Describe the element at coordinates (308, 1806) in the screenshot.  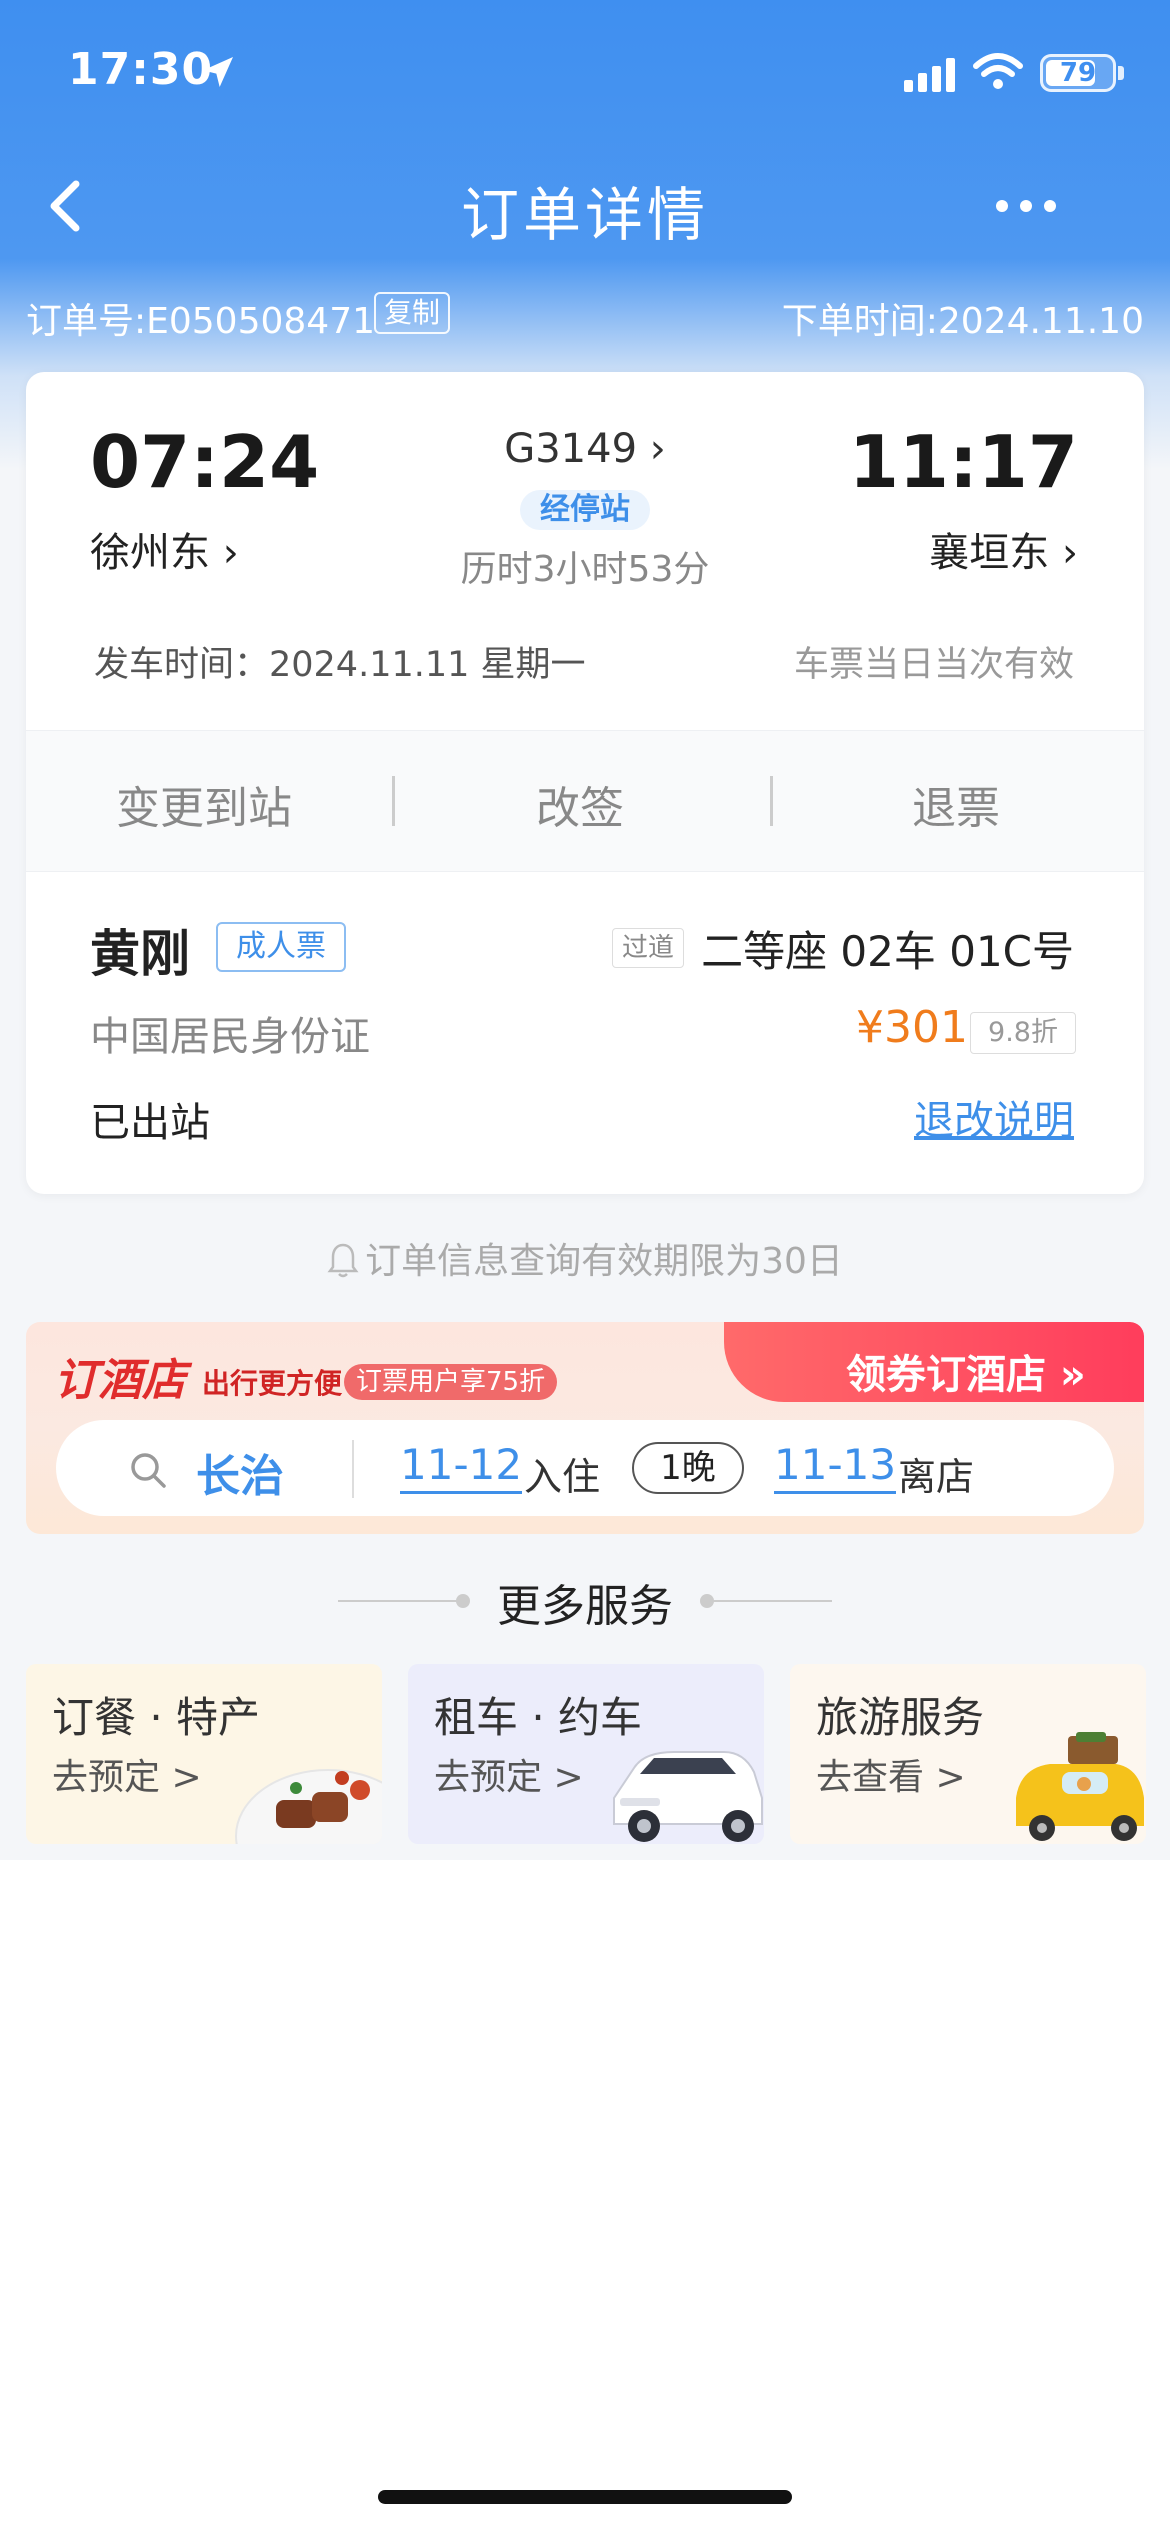
I see `food-plate-icon` at that location.